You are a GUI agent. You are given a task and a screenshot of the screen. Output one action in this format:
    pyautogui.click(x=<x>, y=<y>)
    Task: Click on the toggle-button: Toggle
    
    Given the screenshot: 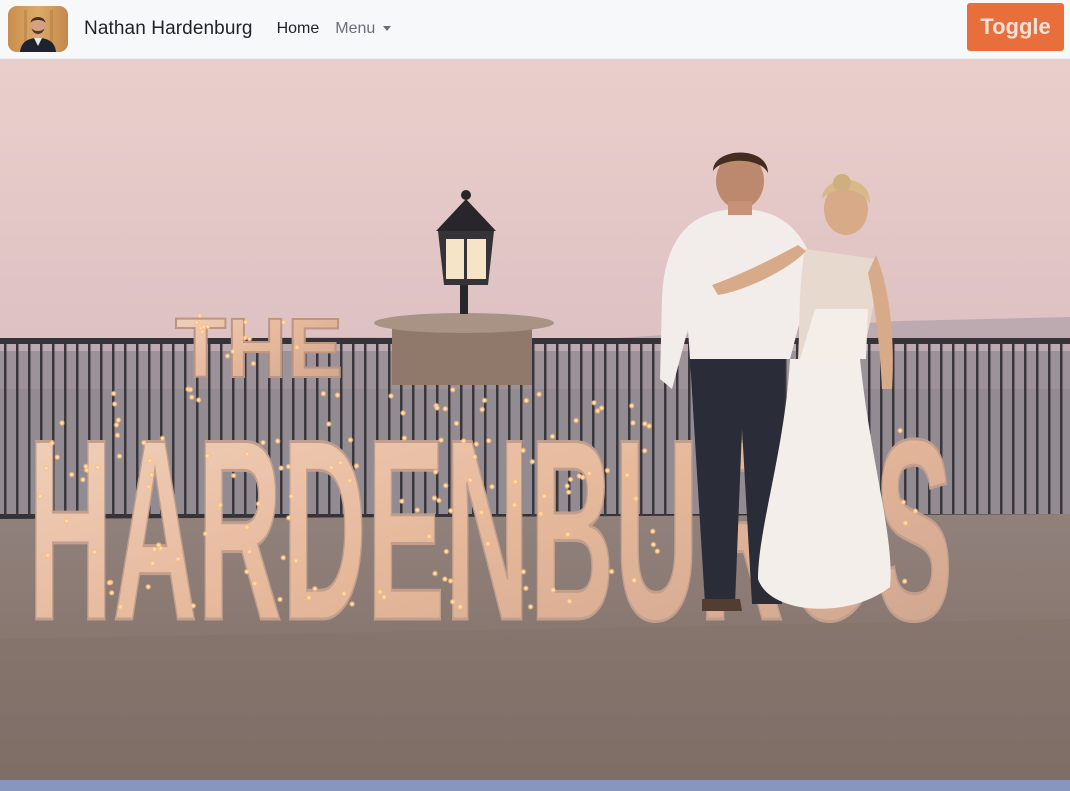 What is the action you would take?
    pyautogui.click(x=1015, y=27)
    